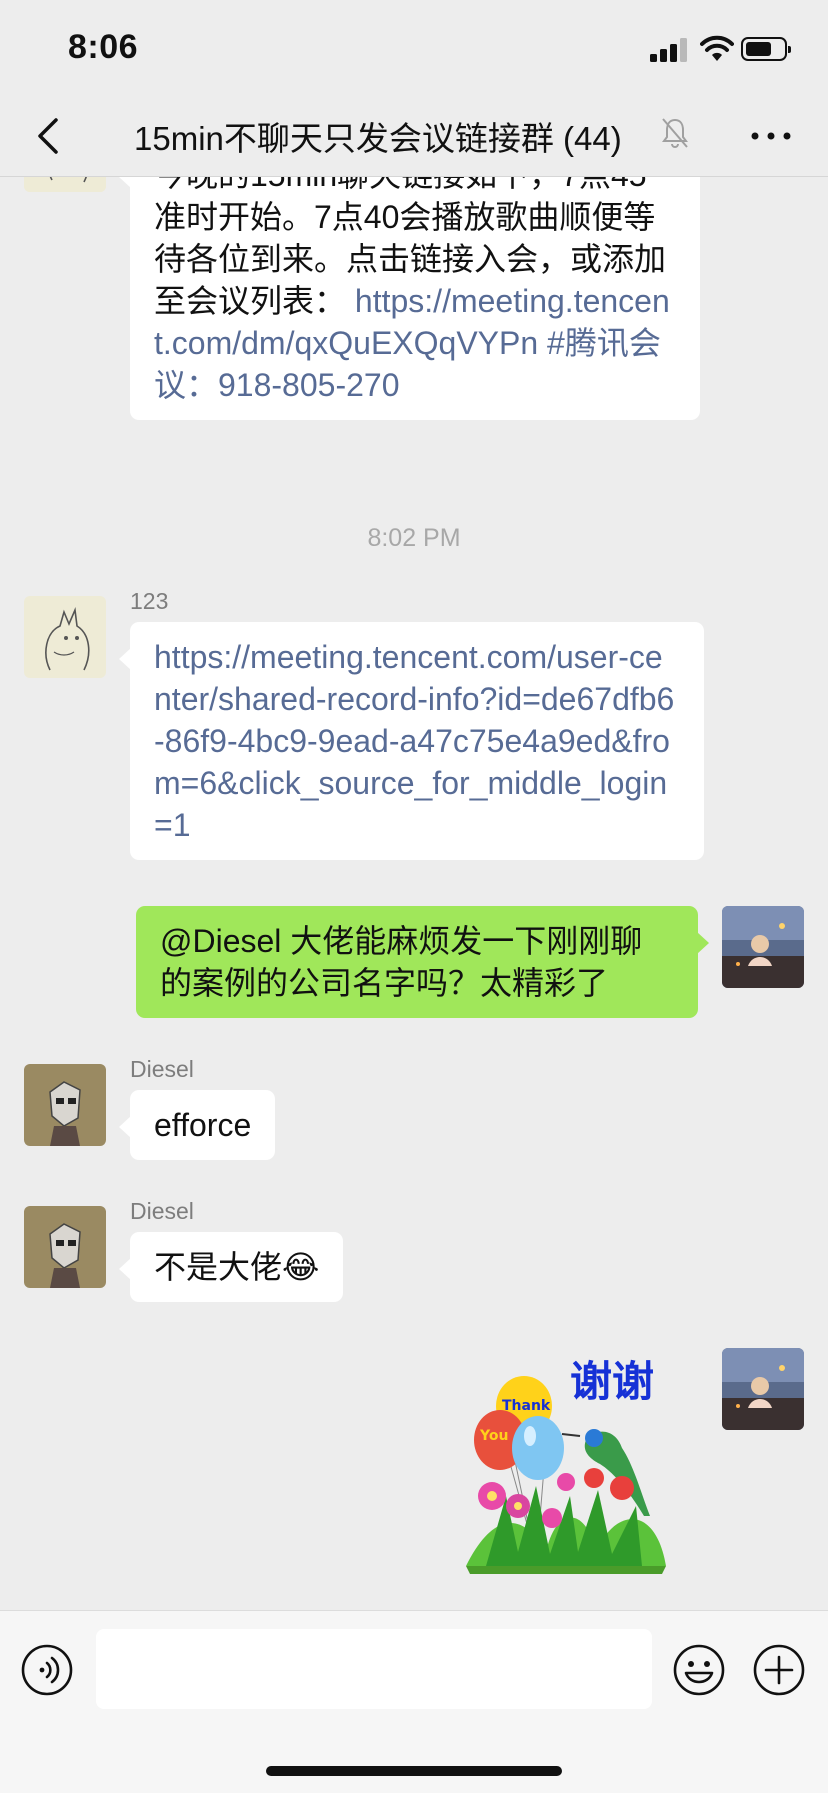 The height and width of the screenshot is (1793, 828). I want to click on chat-header: 15min不聊天只发会议链接群 (44), so click(414, 136).